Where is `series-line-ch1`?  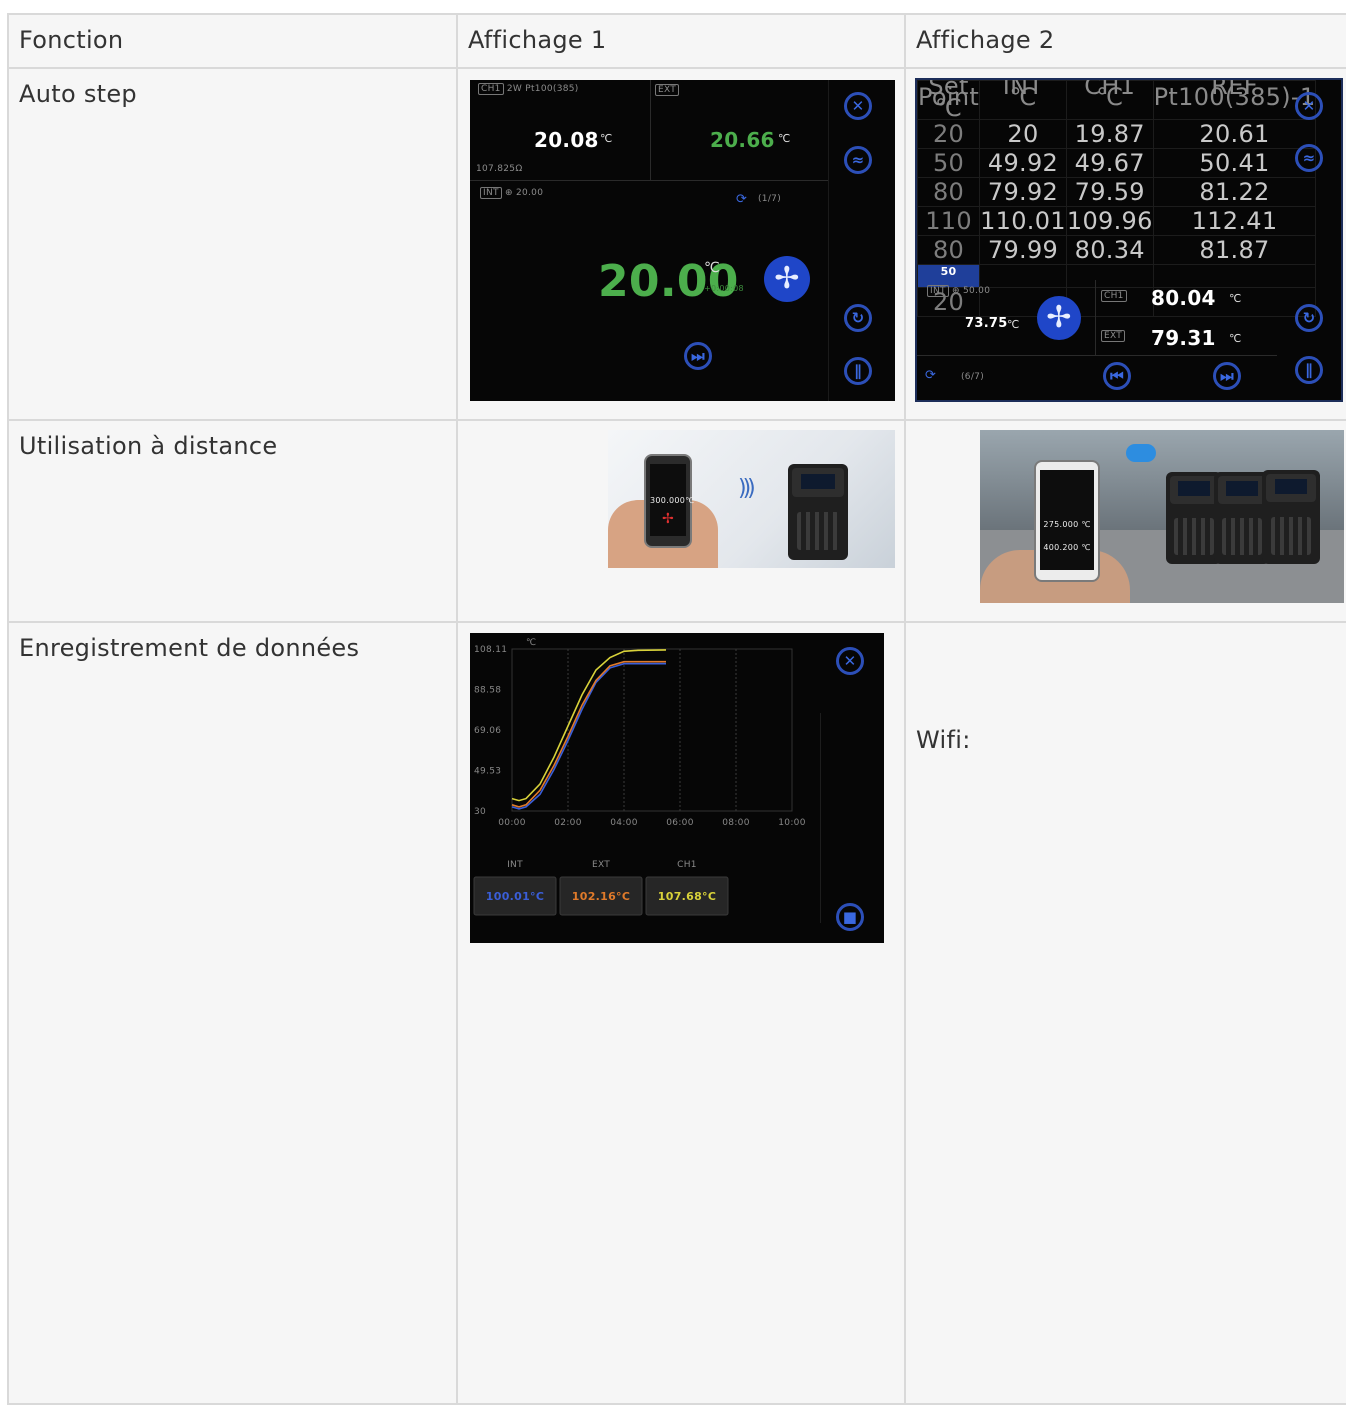
series-line-ch1 is located at coordinates (589, 725).